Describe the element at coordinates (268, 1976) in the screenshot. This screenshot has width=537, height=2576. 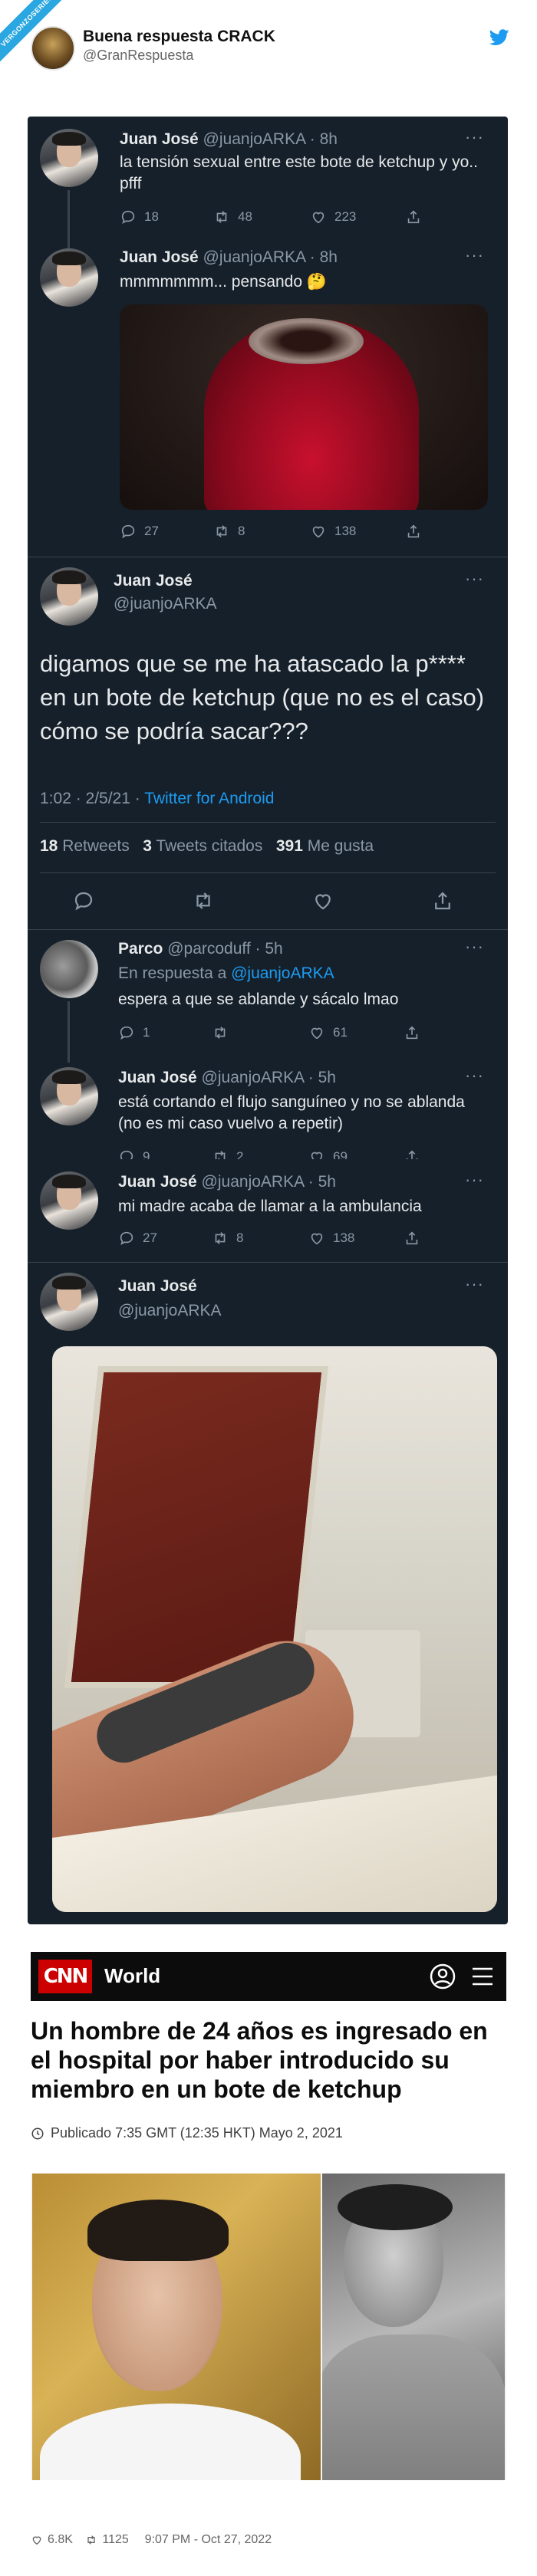
I see `cnn-header: CNN World` at that location.